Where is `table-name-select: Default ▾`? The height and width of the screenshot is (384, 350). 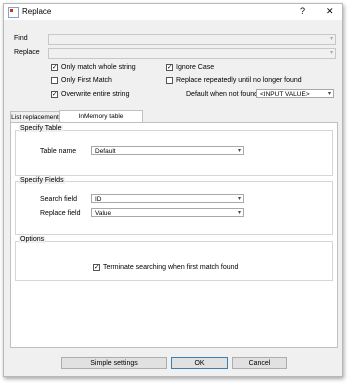
table-name-select: Default ▾ is located at coordinates (167, 150).